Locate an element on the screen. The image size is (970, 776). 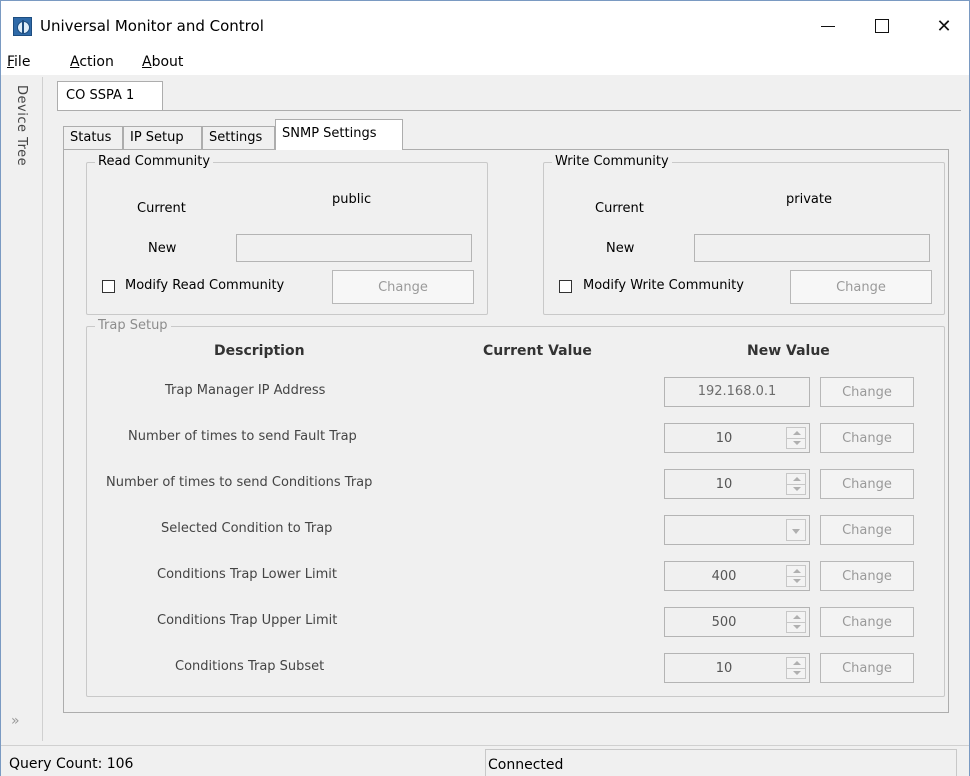
write-current-value: private is located at coordinates (809, 199).